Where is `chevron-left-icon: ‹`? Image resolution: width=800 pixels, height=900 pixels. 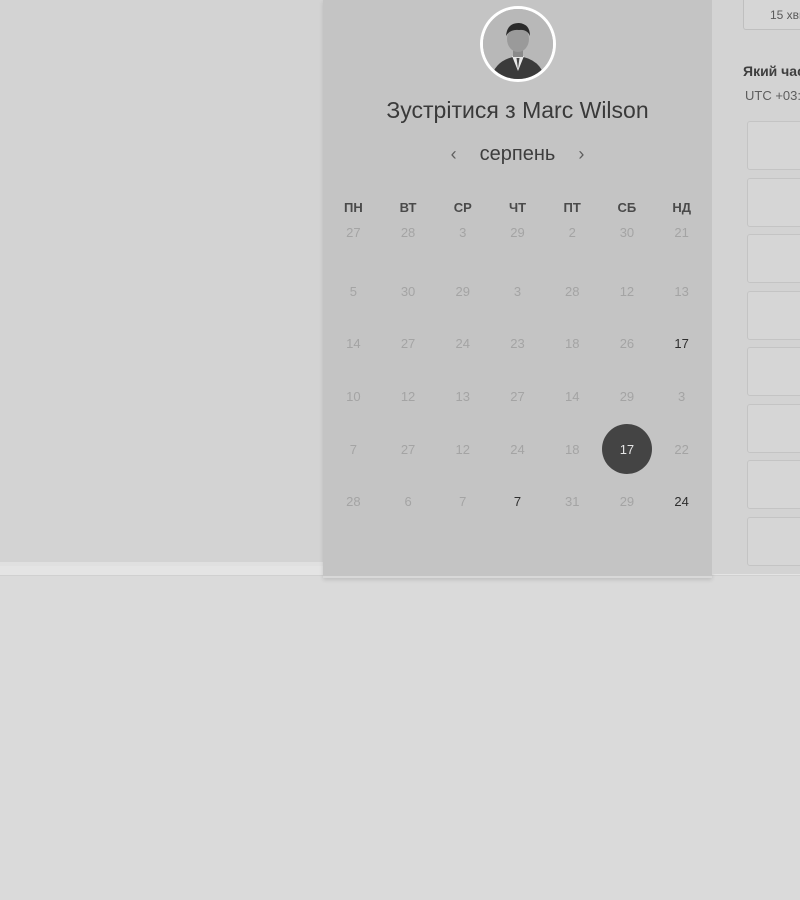 chevron-left-icon: ‹ is located at coordinates (454, 154).